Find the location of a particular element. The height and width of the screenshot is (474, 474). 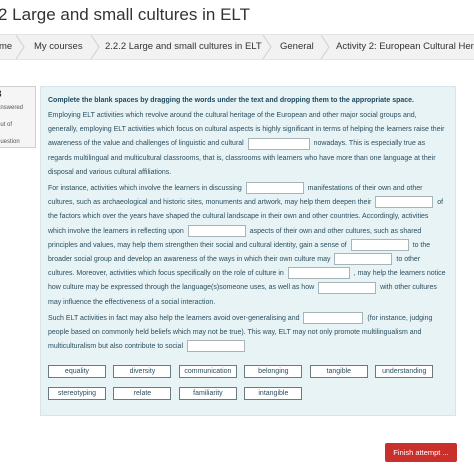

breadcrumb-general: General is located at coordinates (297, 47).